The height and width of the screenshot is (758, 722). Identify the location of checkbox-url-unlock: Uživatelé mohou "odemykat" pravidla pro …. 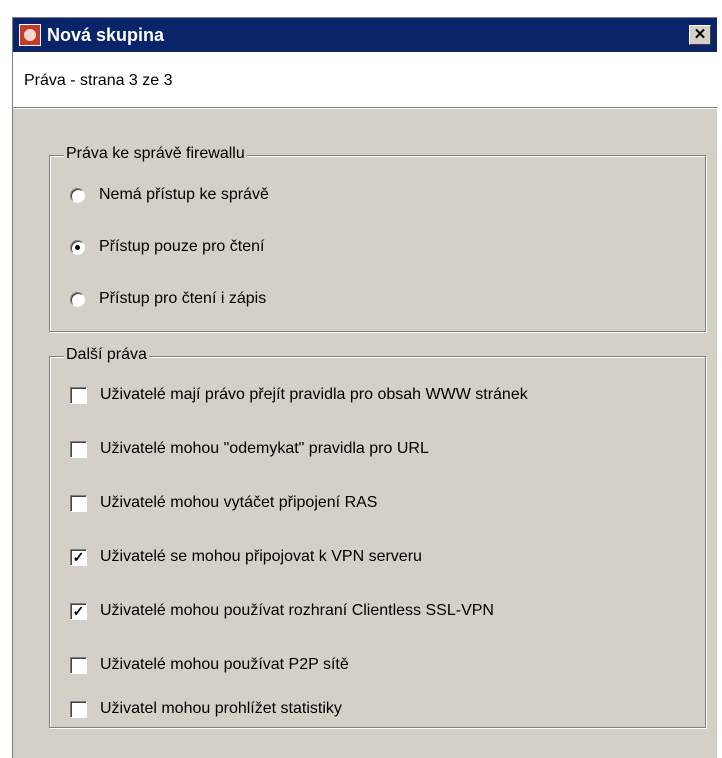
(249, 449).